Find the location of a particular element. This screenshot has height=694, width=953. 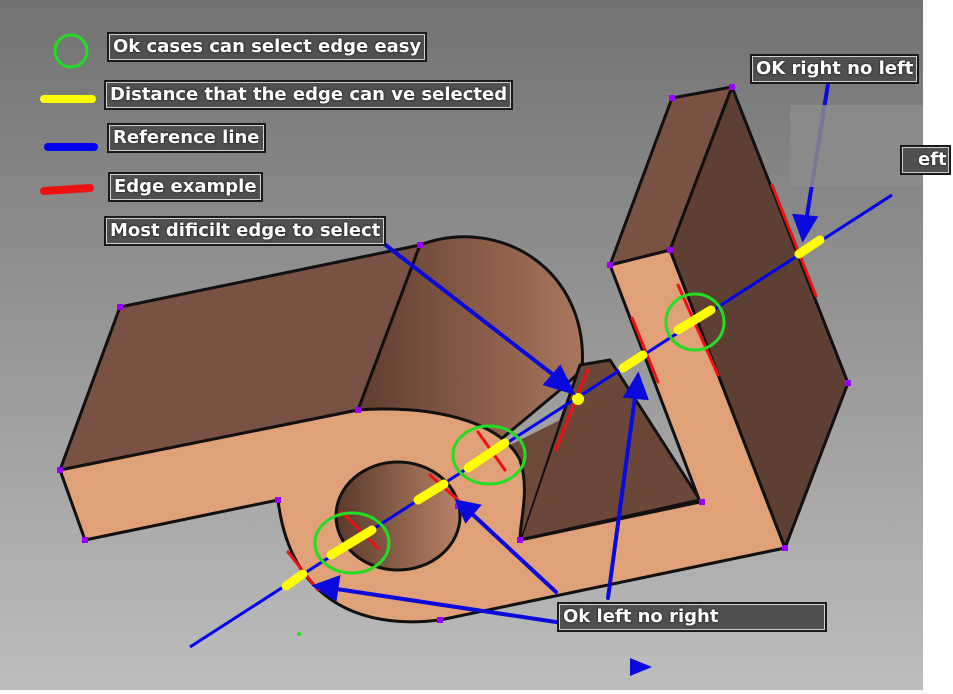

legend-edge-label: Edge example is located at coordinates (185, 187).